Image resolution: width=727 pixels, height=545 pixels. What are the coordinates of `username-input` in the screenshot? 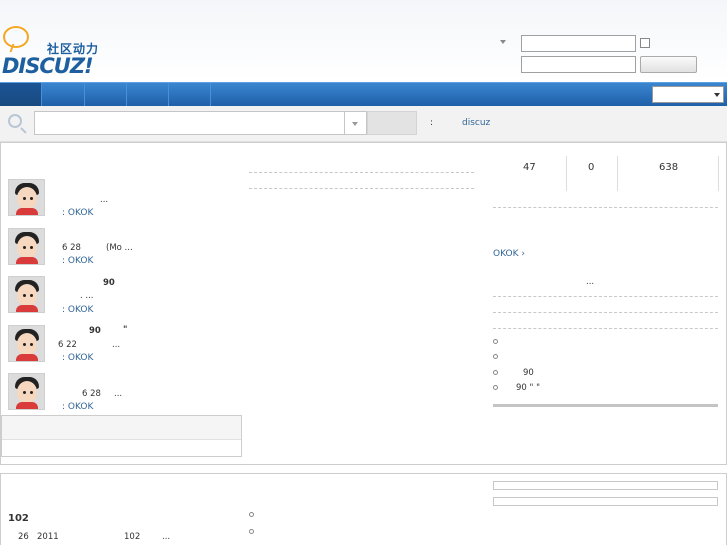 It's located at (578, 43).